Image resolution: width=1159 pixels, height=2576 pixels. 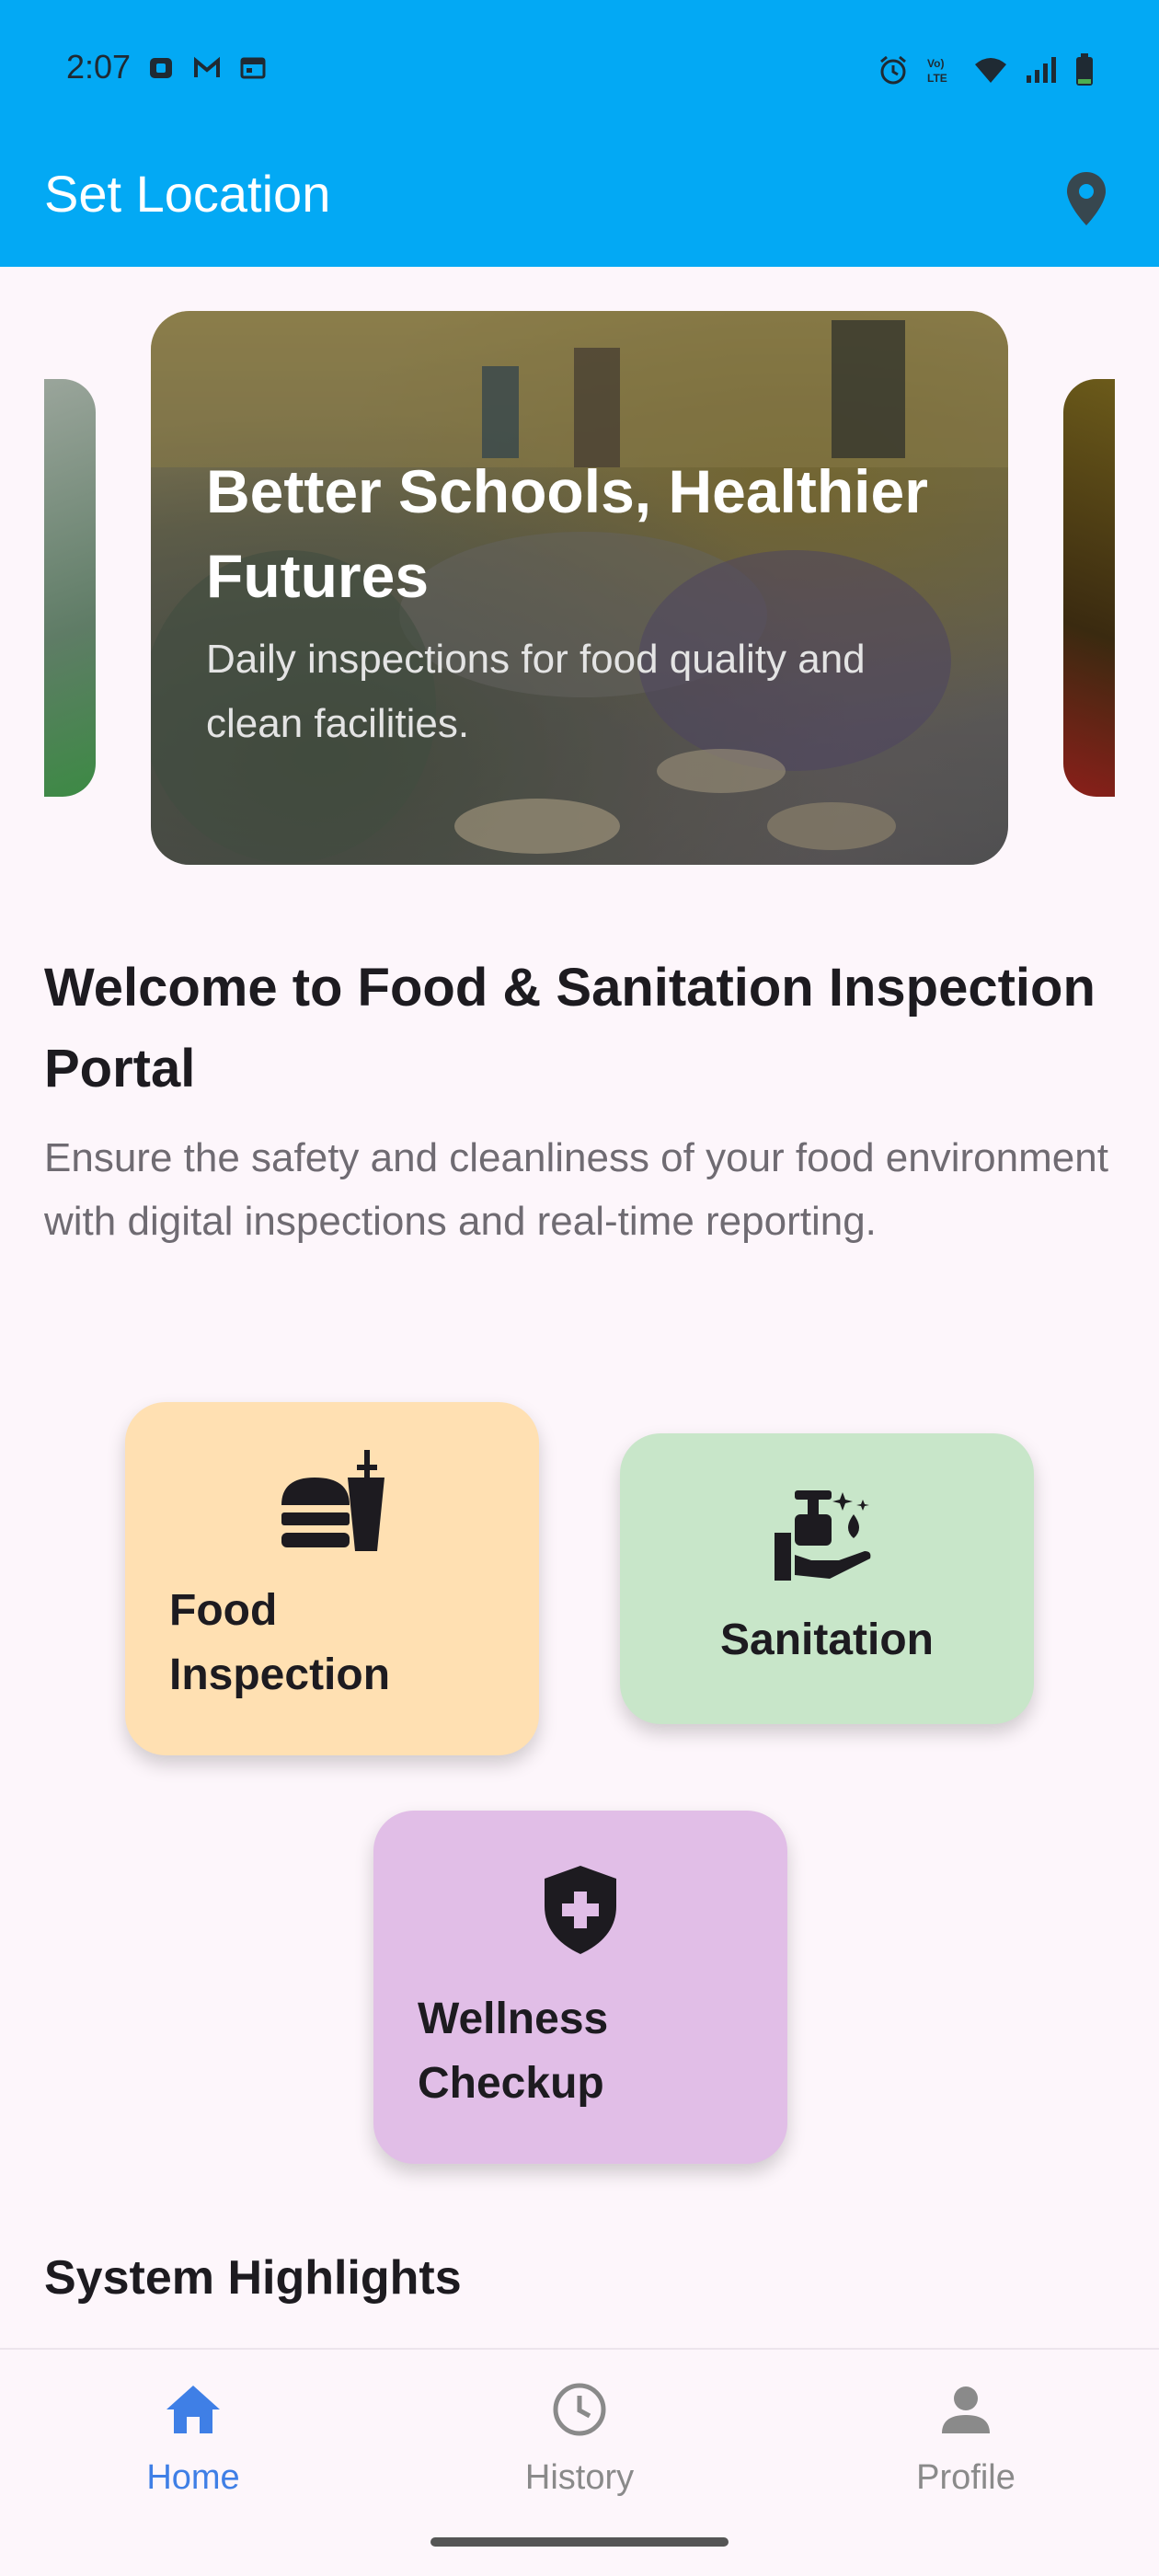 What do you see at coordinates (579, 2542) in the screenshot?
I see `home-indicator` at bounding box center [579, 2542].